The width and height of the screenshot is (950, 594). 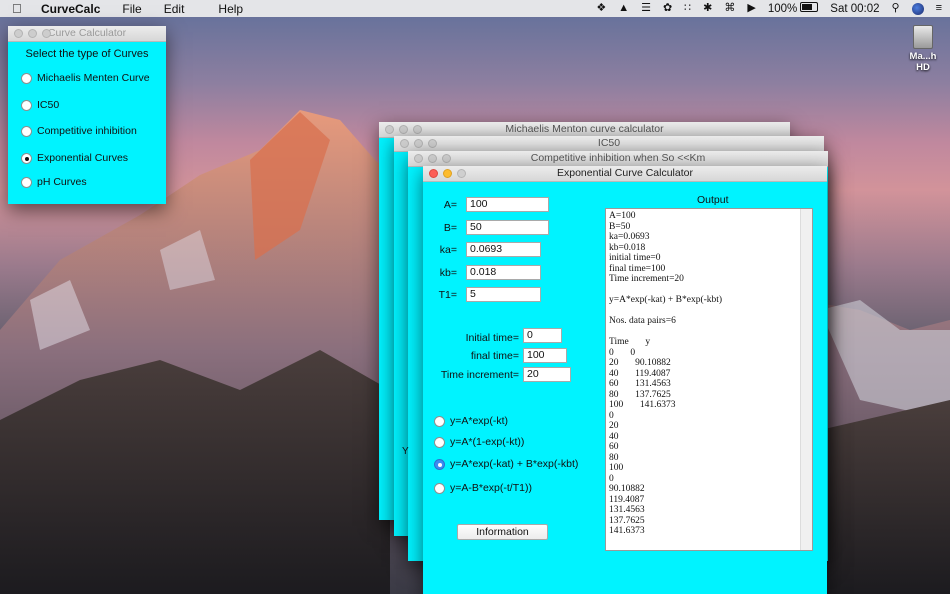 I want to click on output-line: B=50, so click(x=620, y=226).